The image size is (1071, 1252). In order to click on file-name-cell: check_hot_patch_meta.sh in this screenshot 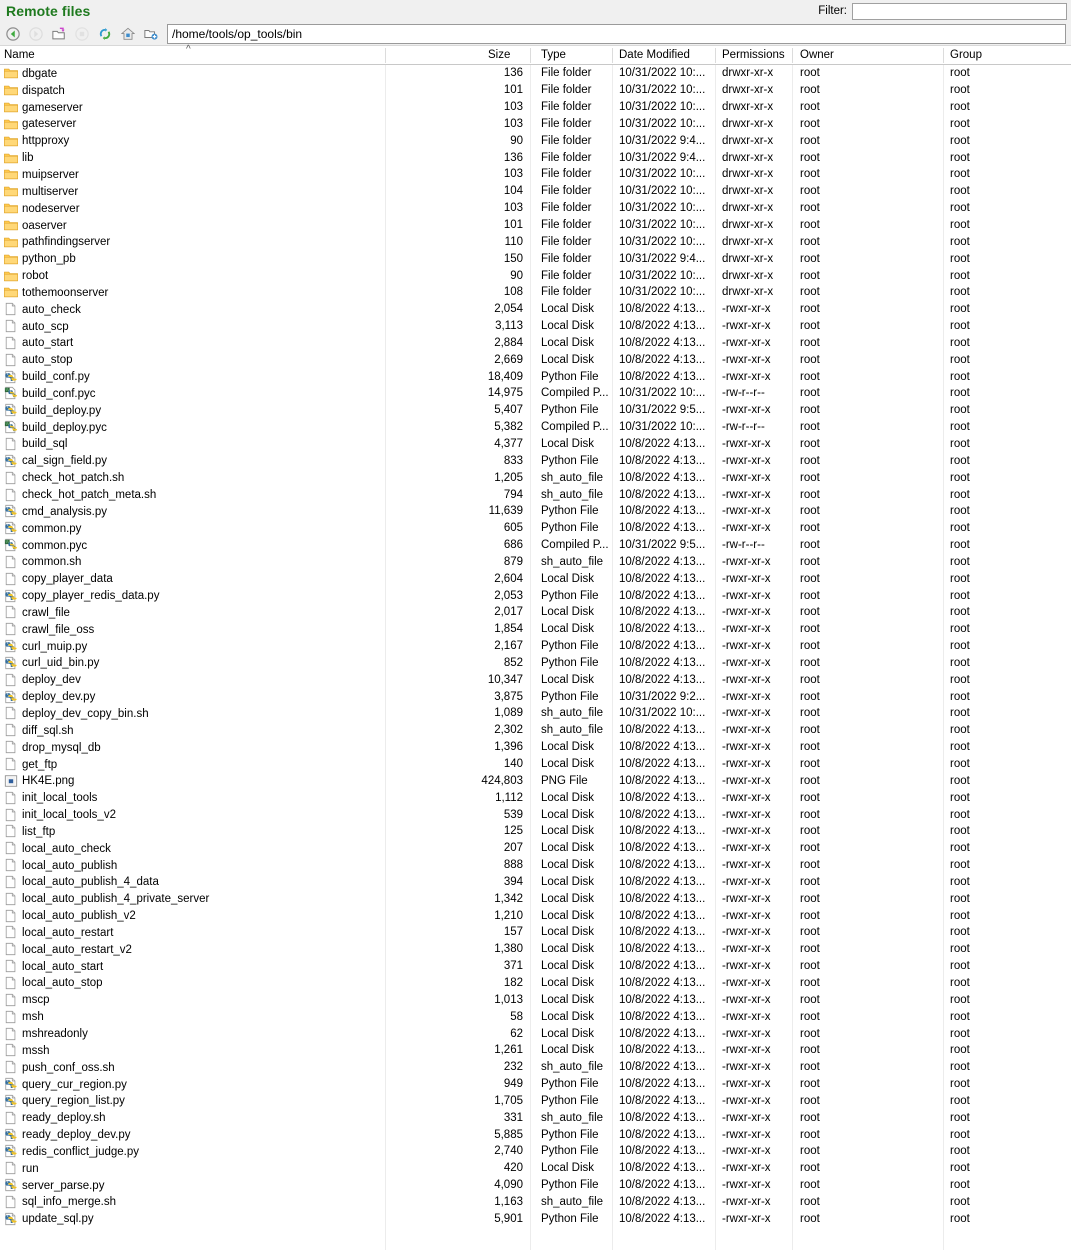, I will do `click(80, 495)`.